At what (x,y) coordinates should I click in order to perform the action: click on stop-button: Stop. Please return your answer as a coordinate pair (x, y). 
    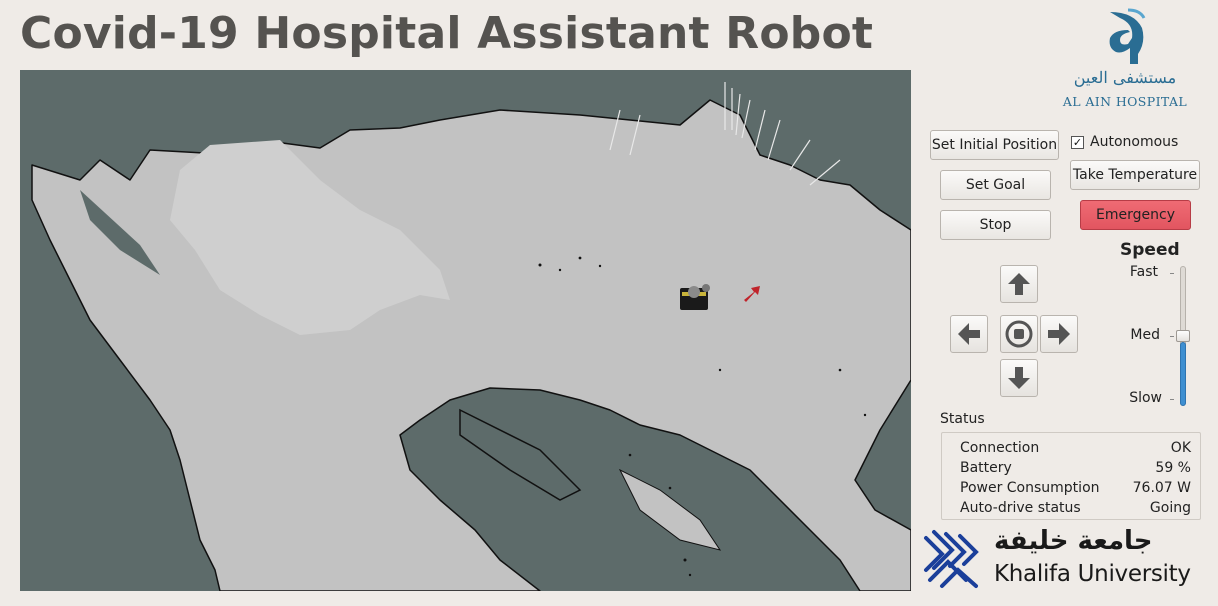
    Looking at the image, I should click on (995, 225).